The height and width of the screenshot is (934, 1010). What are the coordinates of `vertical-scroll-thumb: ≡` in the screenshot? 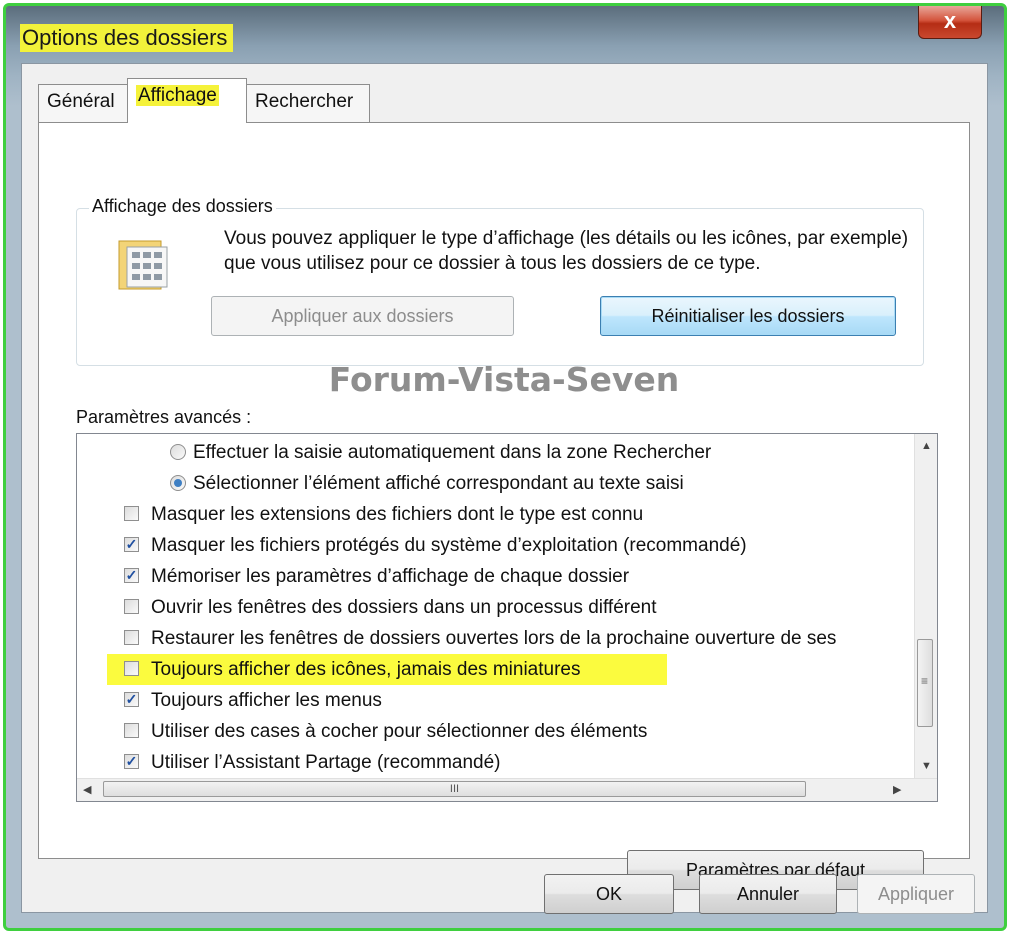 It's located at (925, 683).